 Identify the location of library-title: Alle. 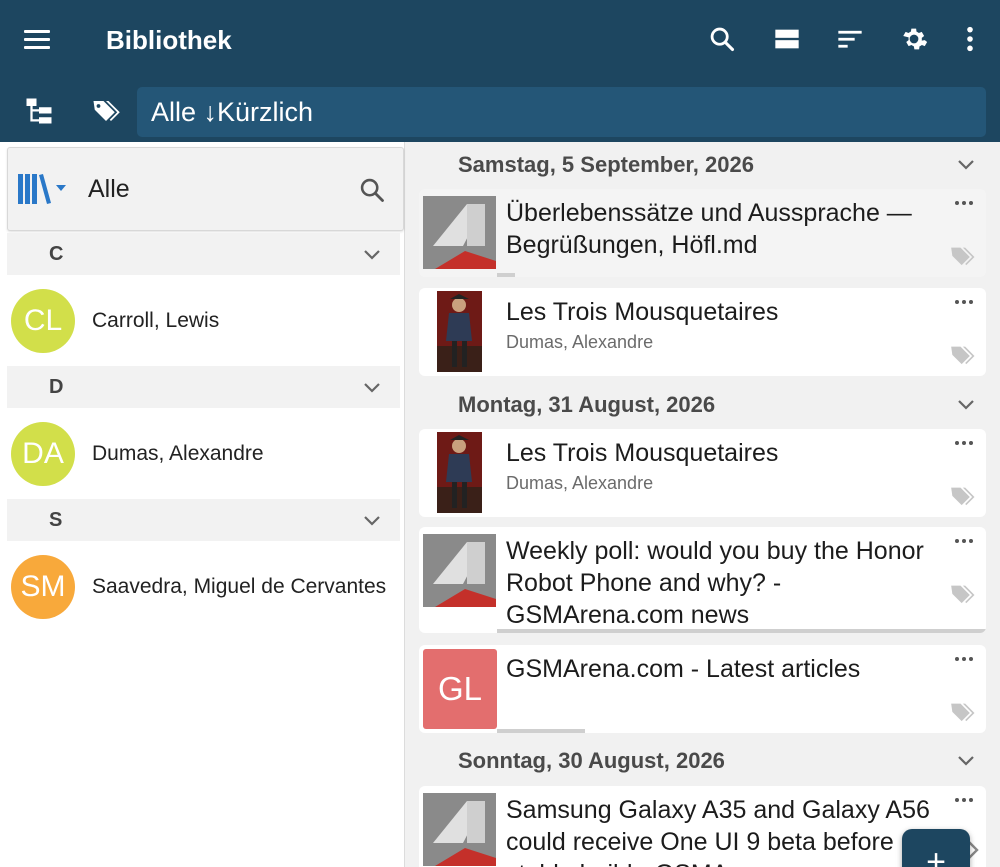
(109, 189).